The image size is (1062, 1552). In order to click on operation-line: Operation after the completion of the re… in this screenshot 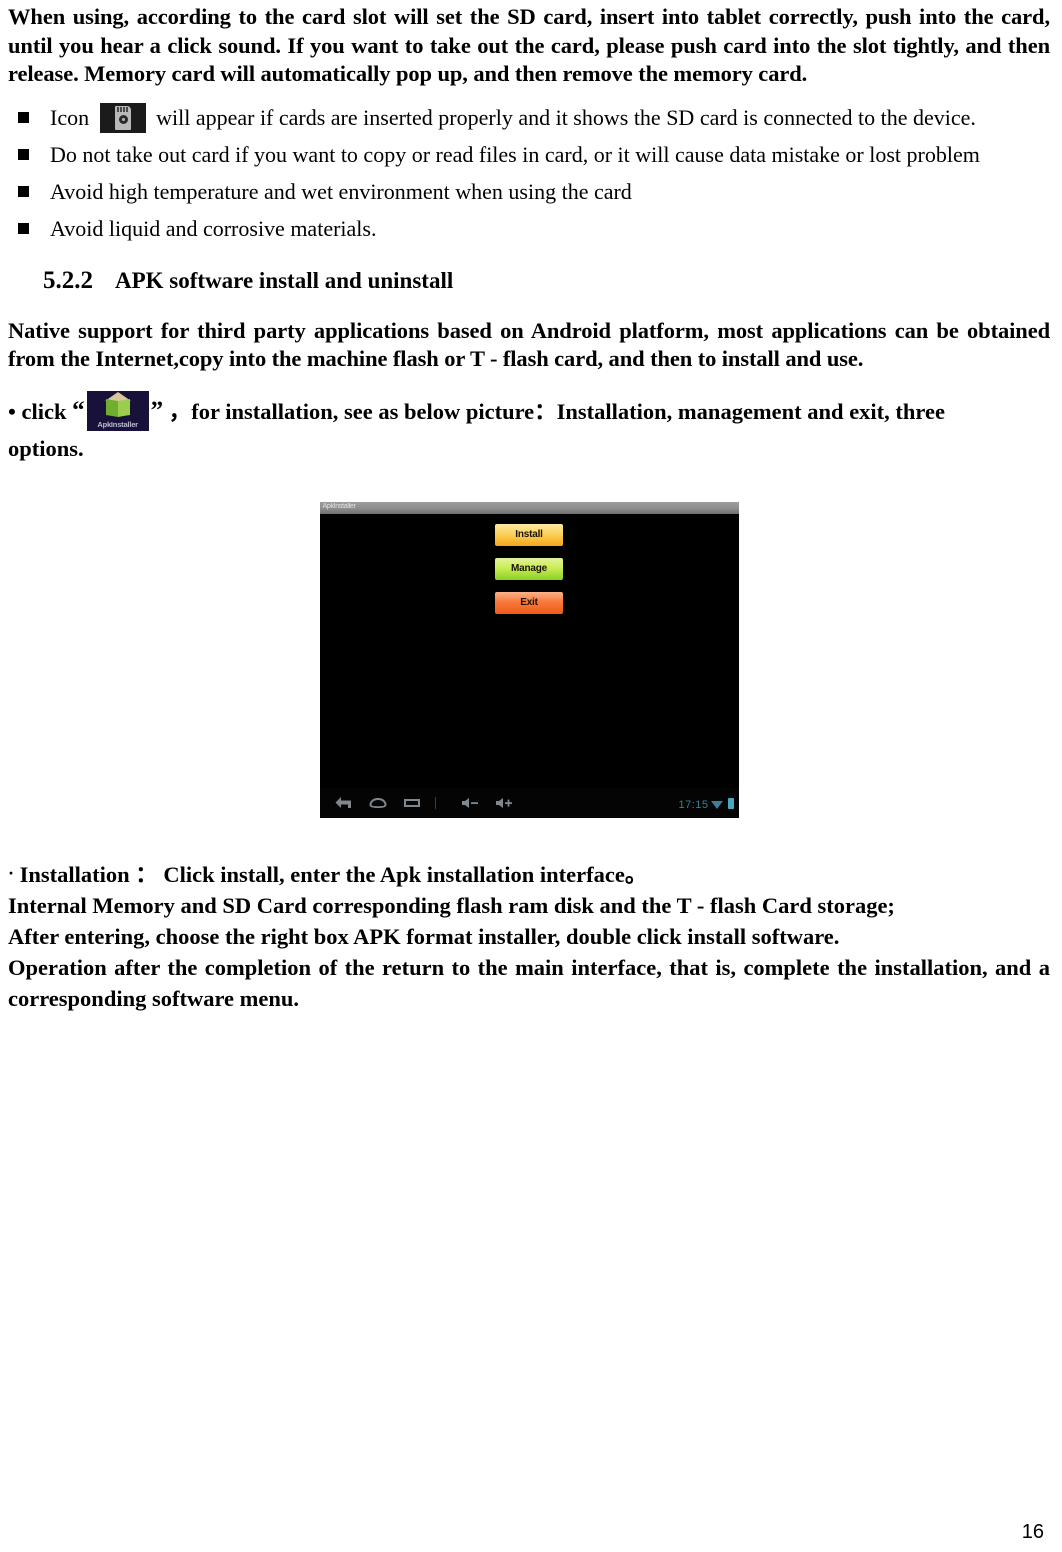, I will do `click(529, 982)`.